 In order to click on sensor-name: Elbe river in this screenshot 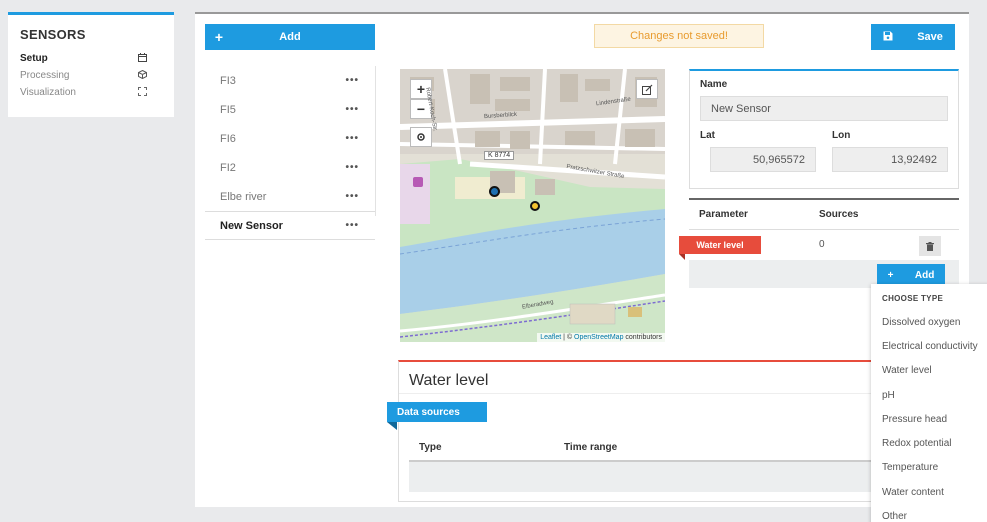, I will do `click(243, 196)`.